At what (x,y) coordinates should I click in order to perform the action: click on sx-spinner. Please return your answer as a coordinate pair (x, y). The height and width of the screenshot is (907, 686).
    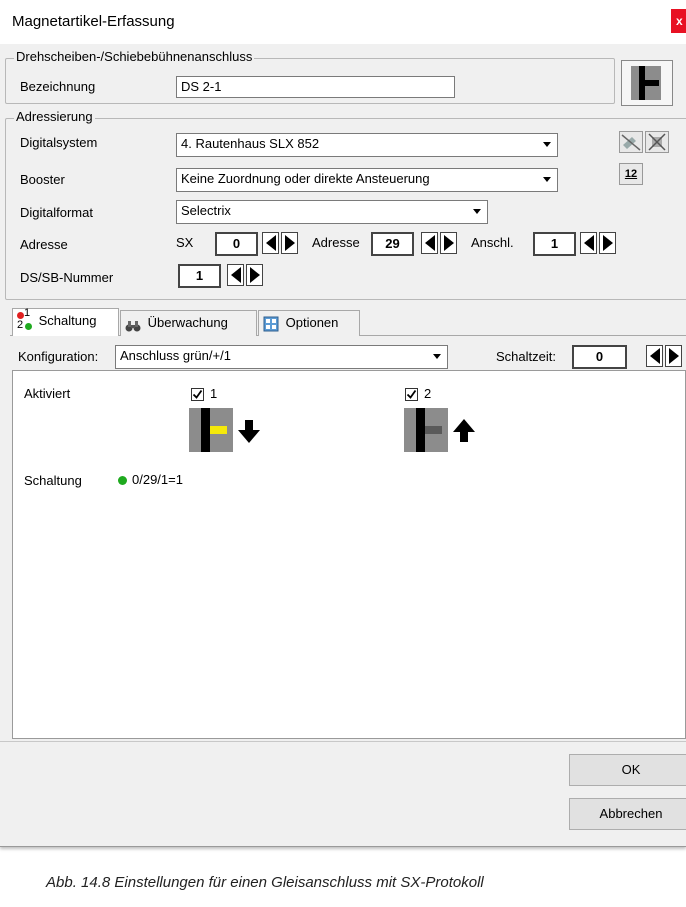
    Looking at the image, I should click on (281, 244).